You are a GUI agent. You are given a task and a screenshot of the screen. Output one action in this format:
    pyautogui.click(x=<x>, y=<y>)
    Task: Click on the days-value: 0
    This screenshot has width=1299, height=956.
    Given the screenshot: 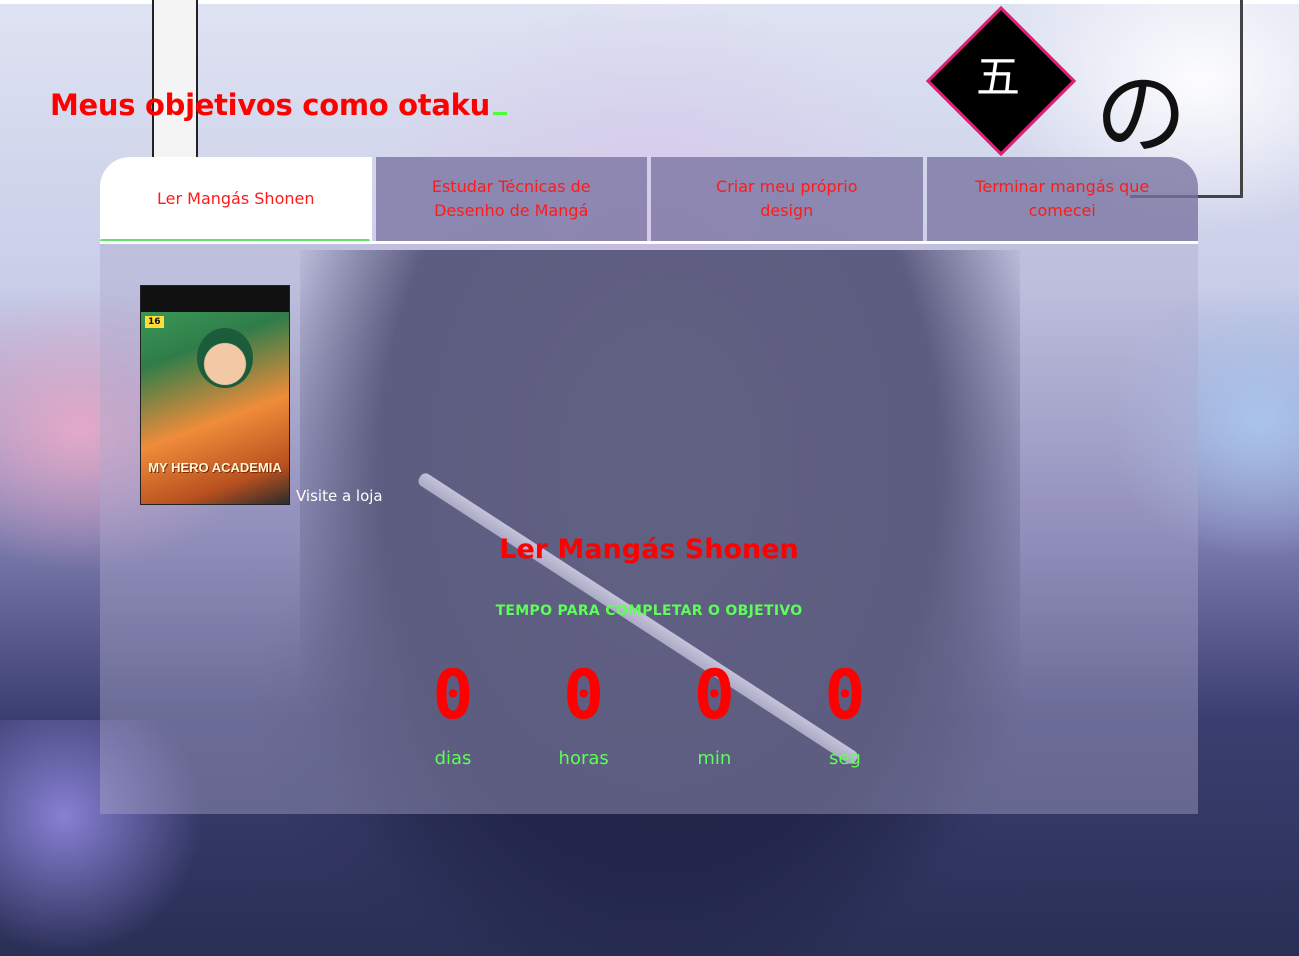 What is the action you would take?
    pyautogui.click(x=453, y=695)
    